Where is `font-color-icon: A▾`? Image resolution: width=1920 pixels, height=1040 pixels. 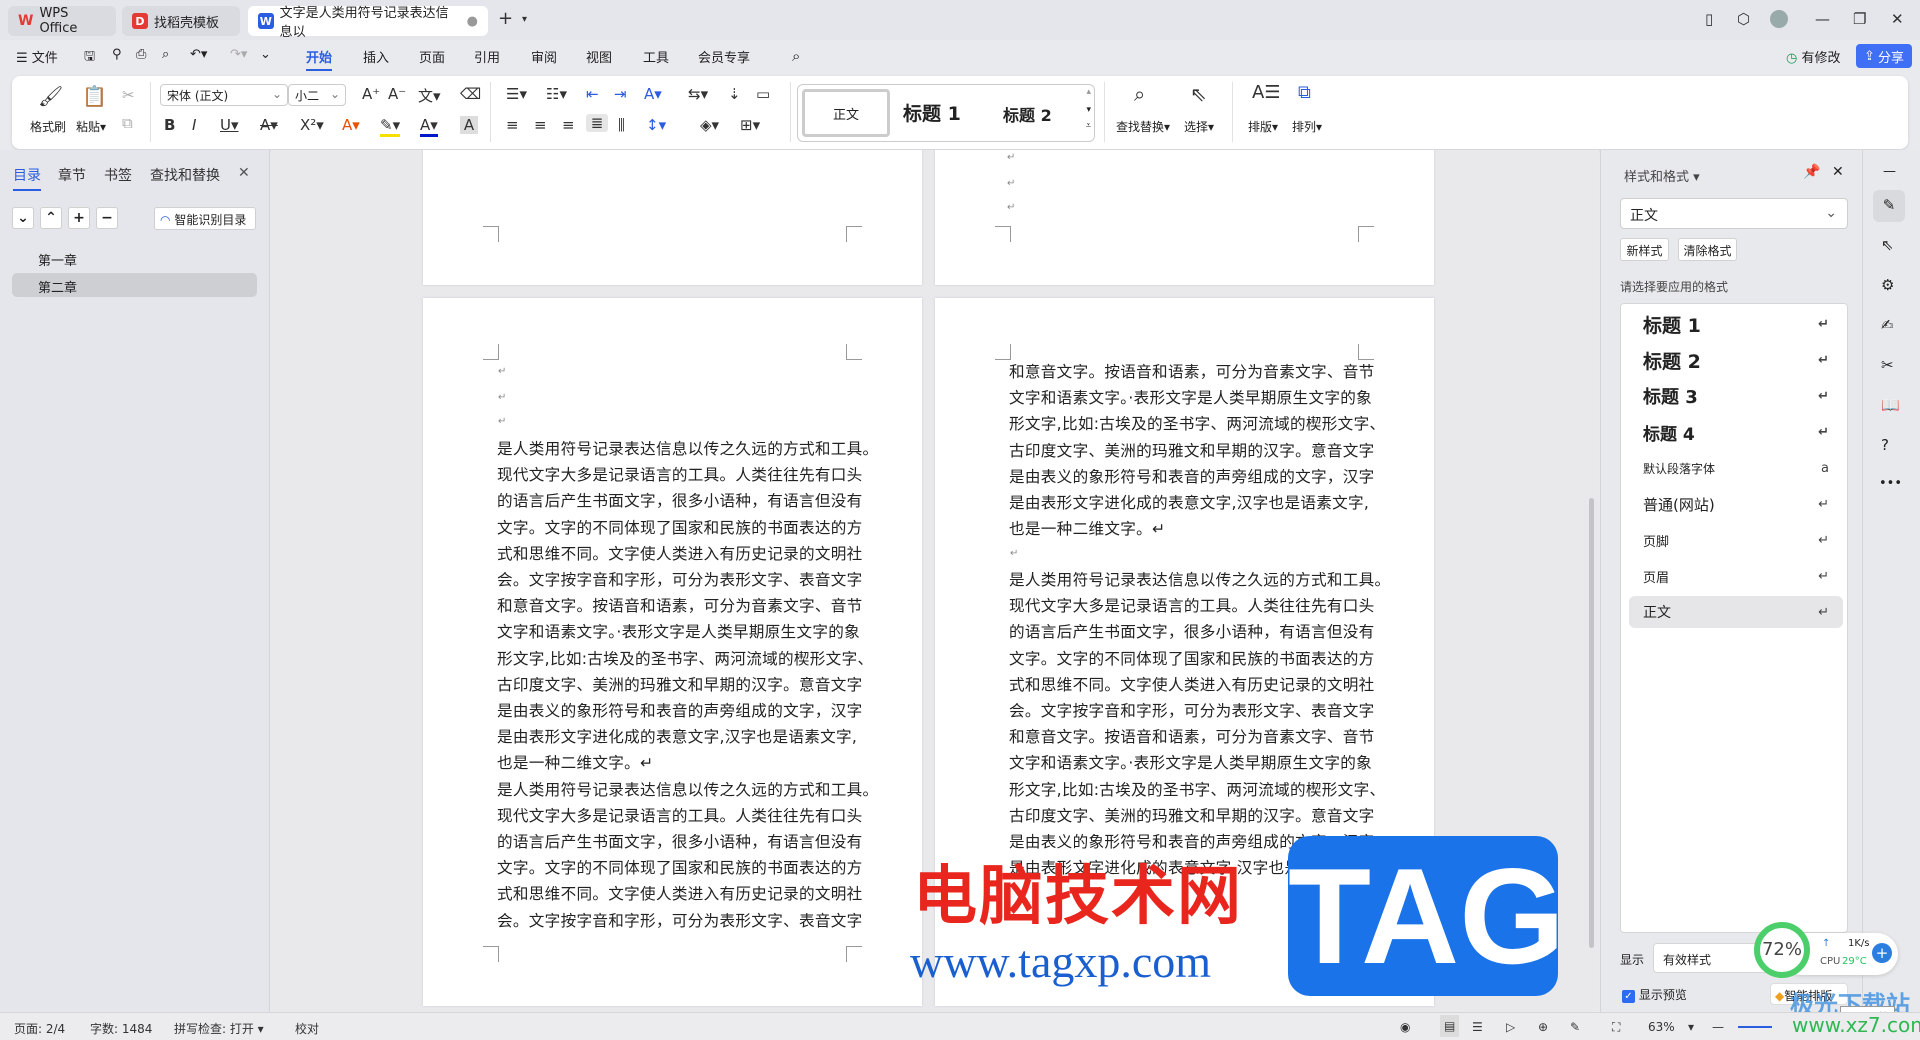 font-color-icon: A▾ is located at coordinates (429, 126).